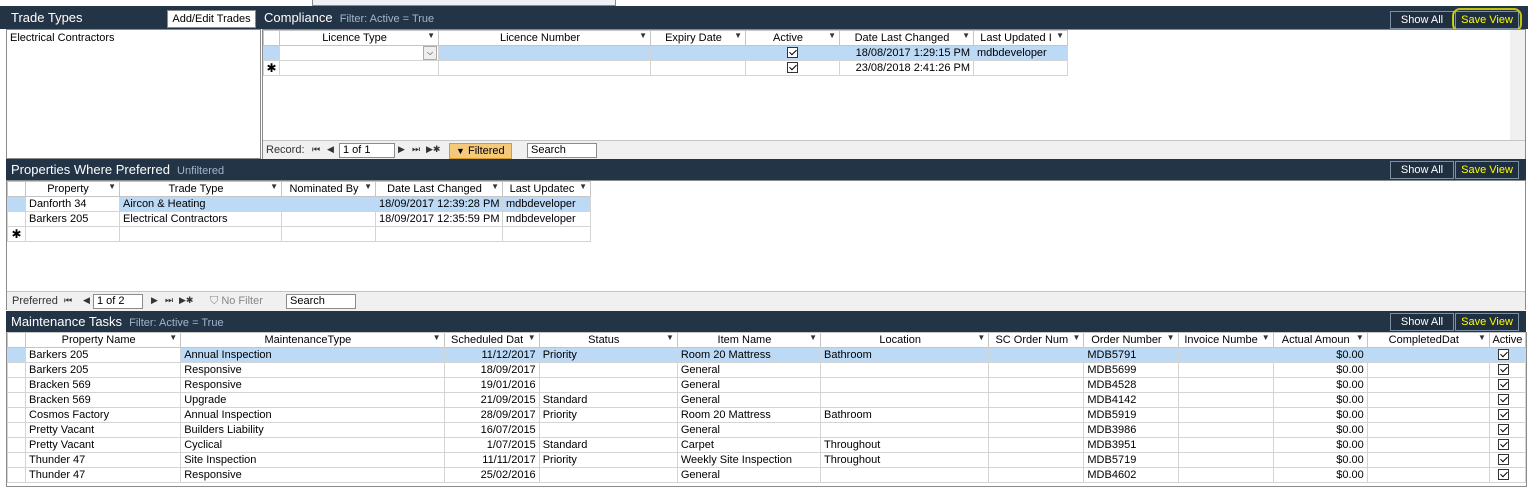 The height and width of the screenshot is (487, 1528). What do you see at coordinates (118, 301) in the screenshot?
I see `record-position-input: 1 of 2` at bounding box center [118, 301].